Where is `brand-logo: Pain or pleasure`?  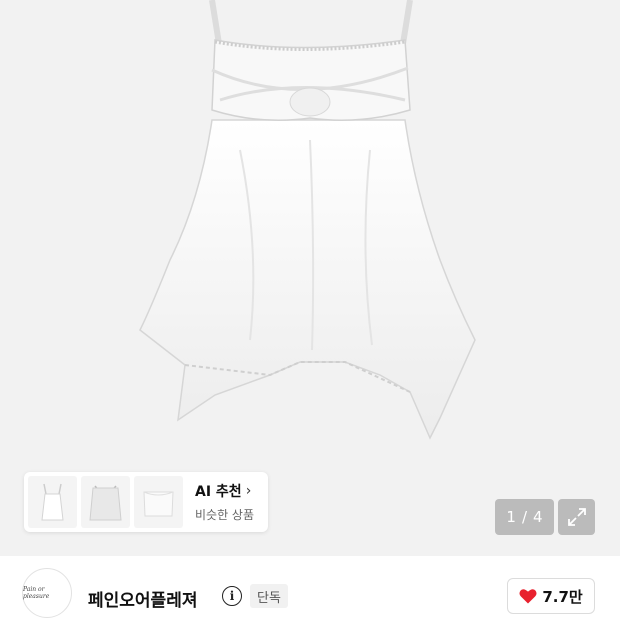
brand-logo: Pain or pleasure is located at coordinates (47, 593).